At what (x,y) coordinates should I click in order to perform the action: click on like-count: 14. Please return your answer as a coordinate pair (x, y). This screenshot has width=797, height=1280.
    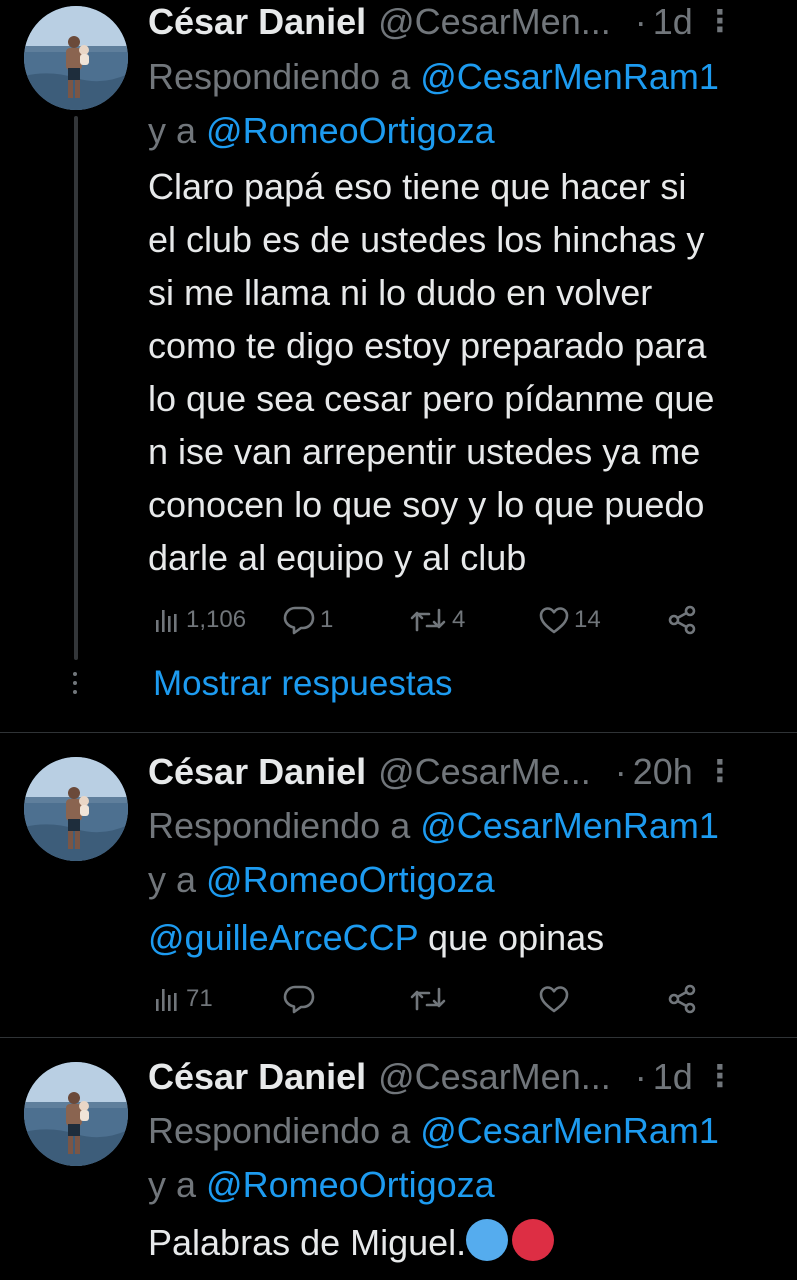
    Looking at the image, I should click on (587, 619).